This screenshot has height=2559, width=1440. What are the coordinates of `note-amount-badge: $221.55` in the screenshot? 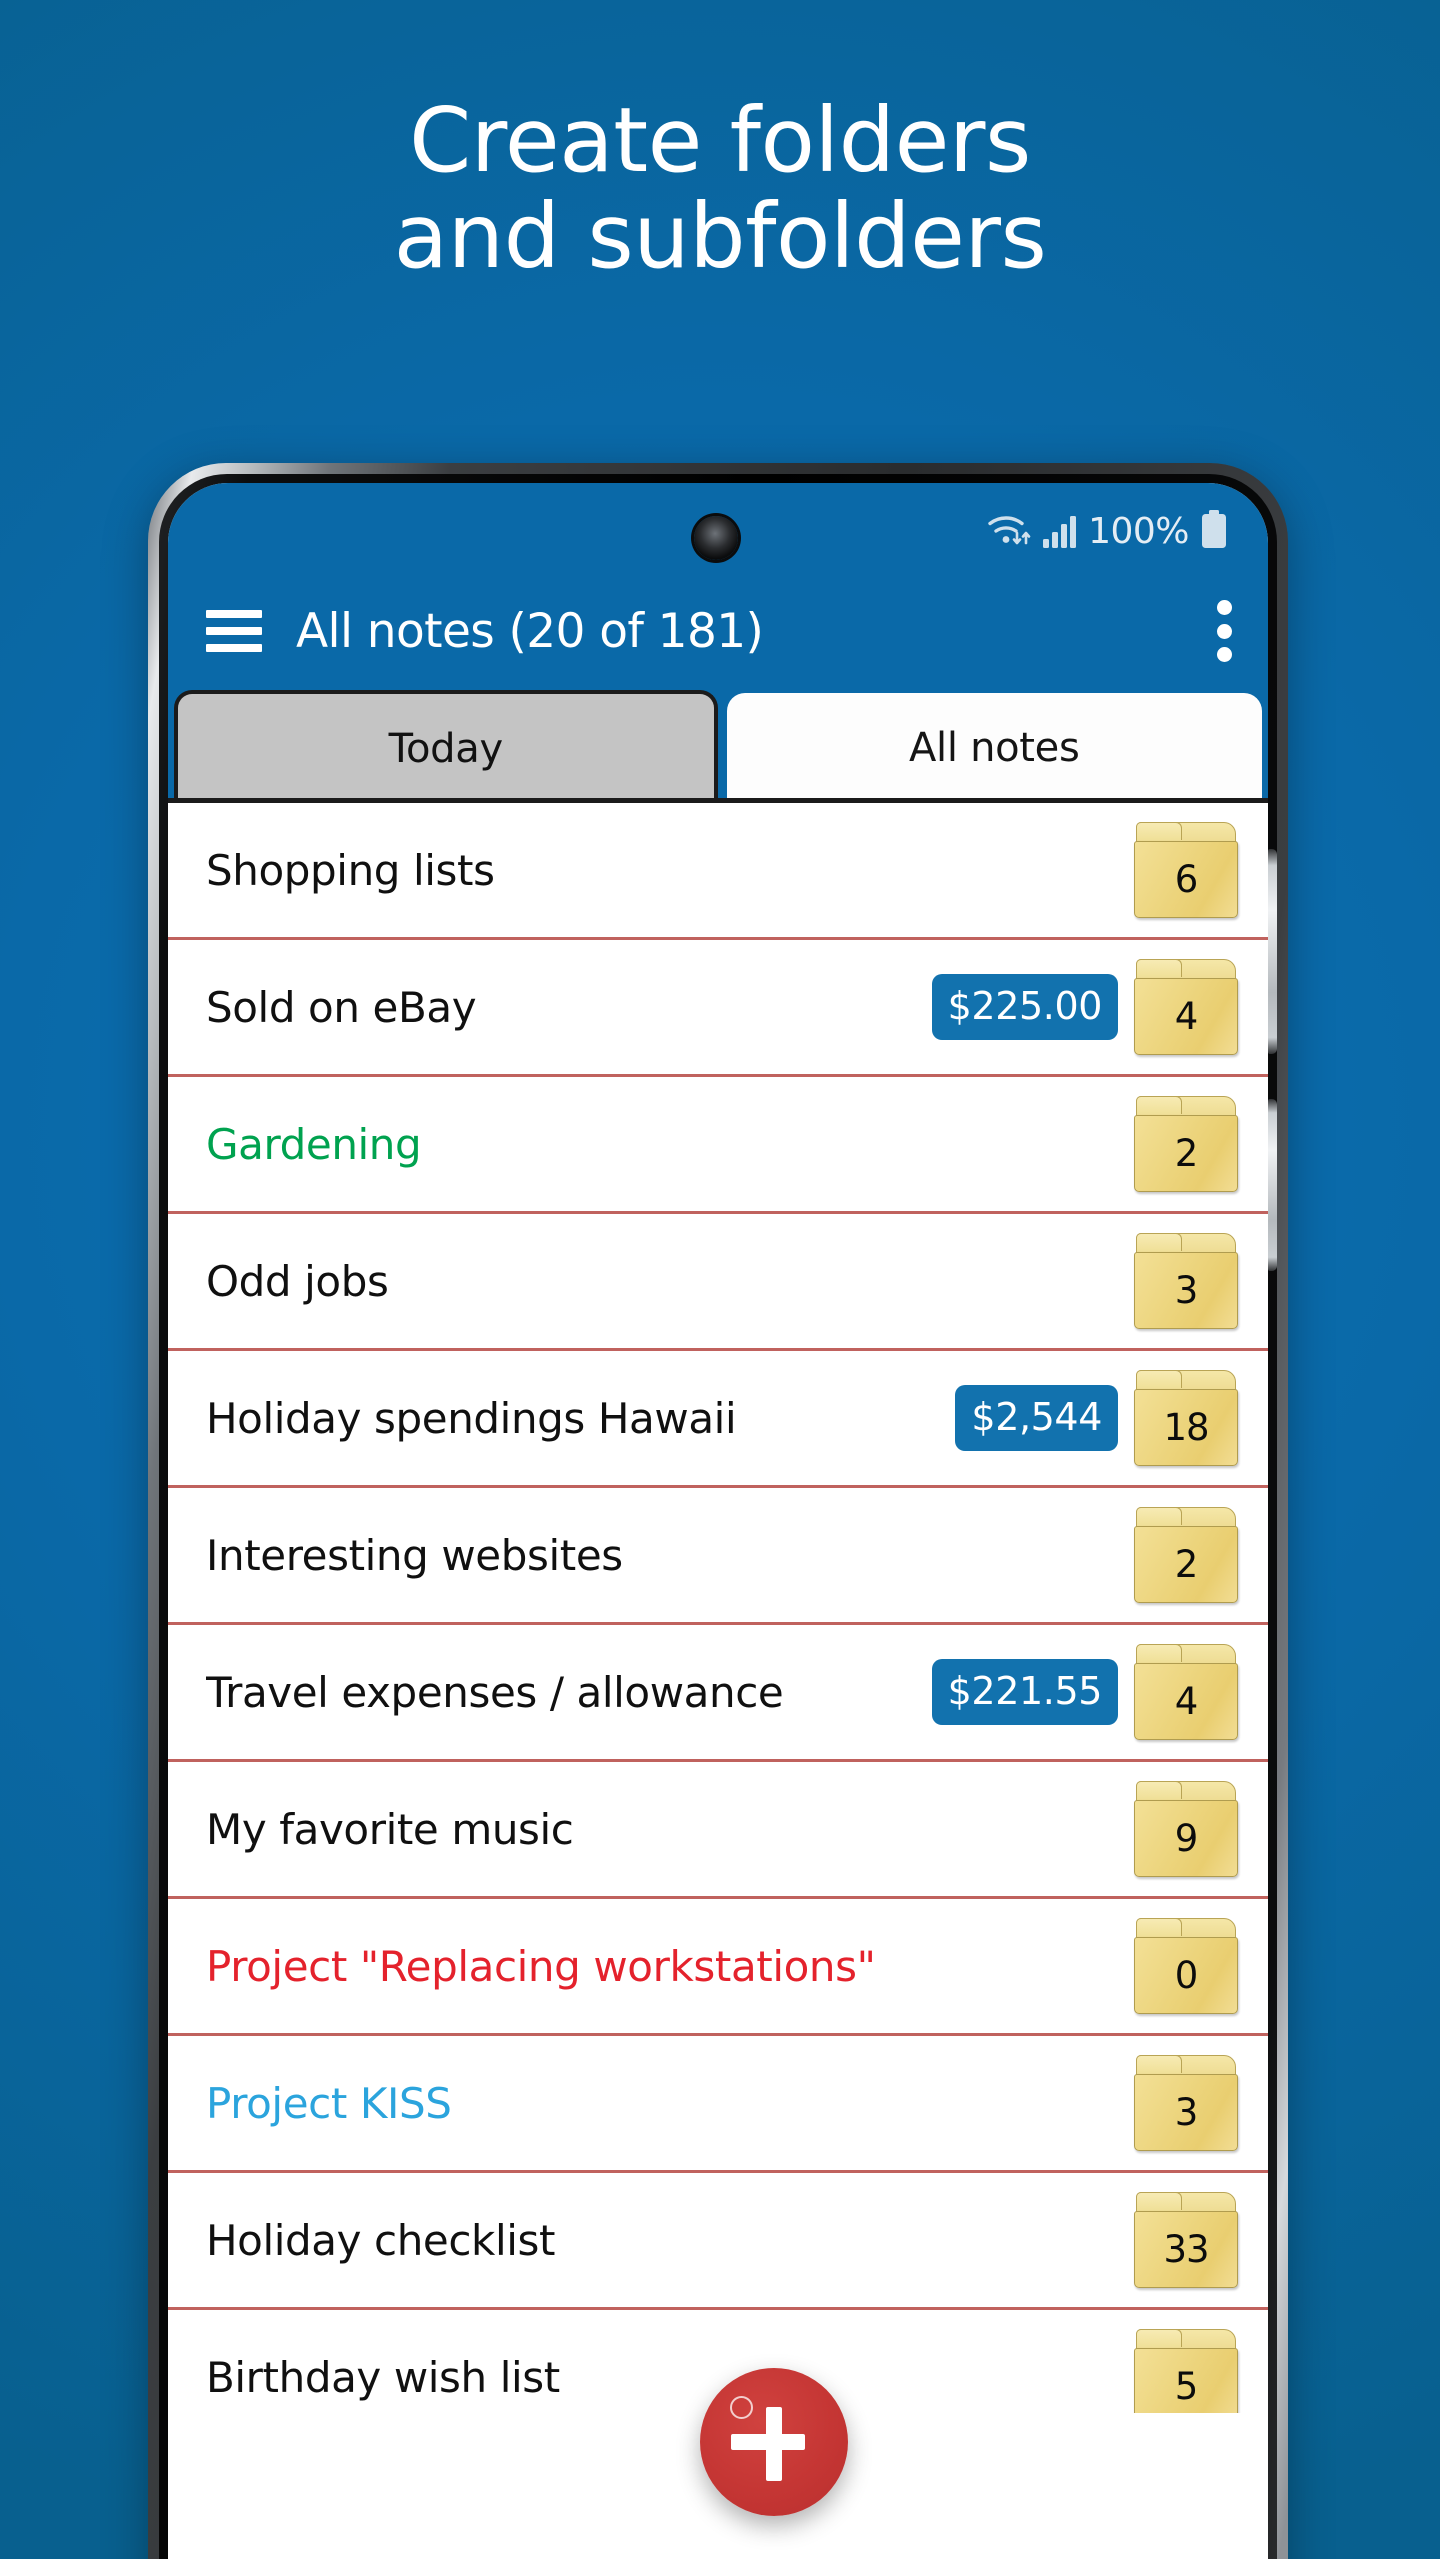 It's located at (1024, 1692).